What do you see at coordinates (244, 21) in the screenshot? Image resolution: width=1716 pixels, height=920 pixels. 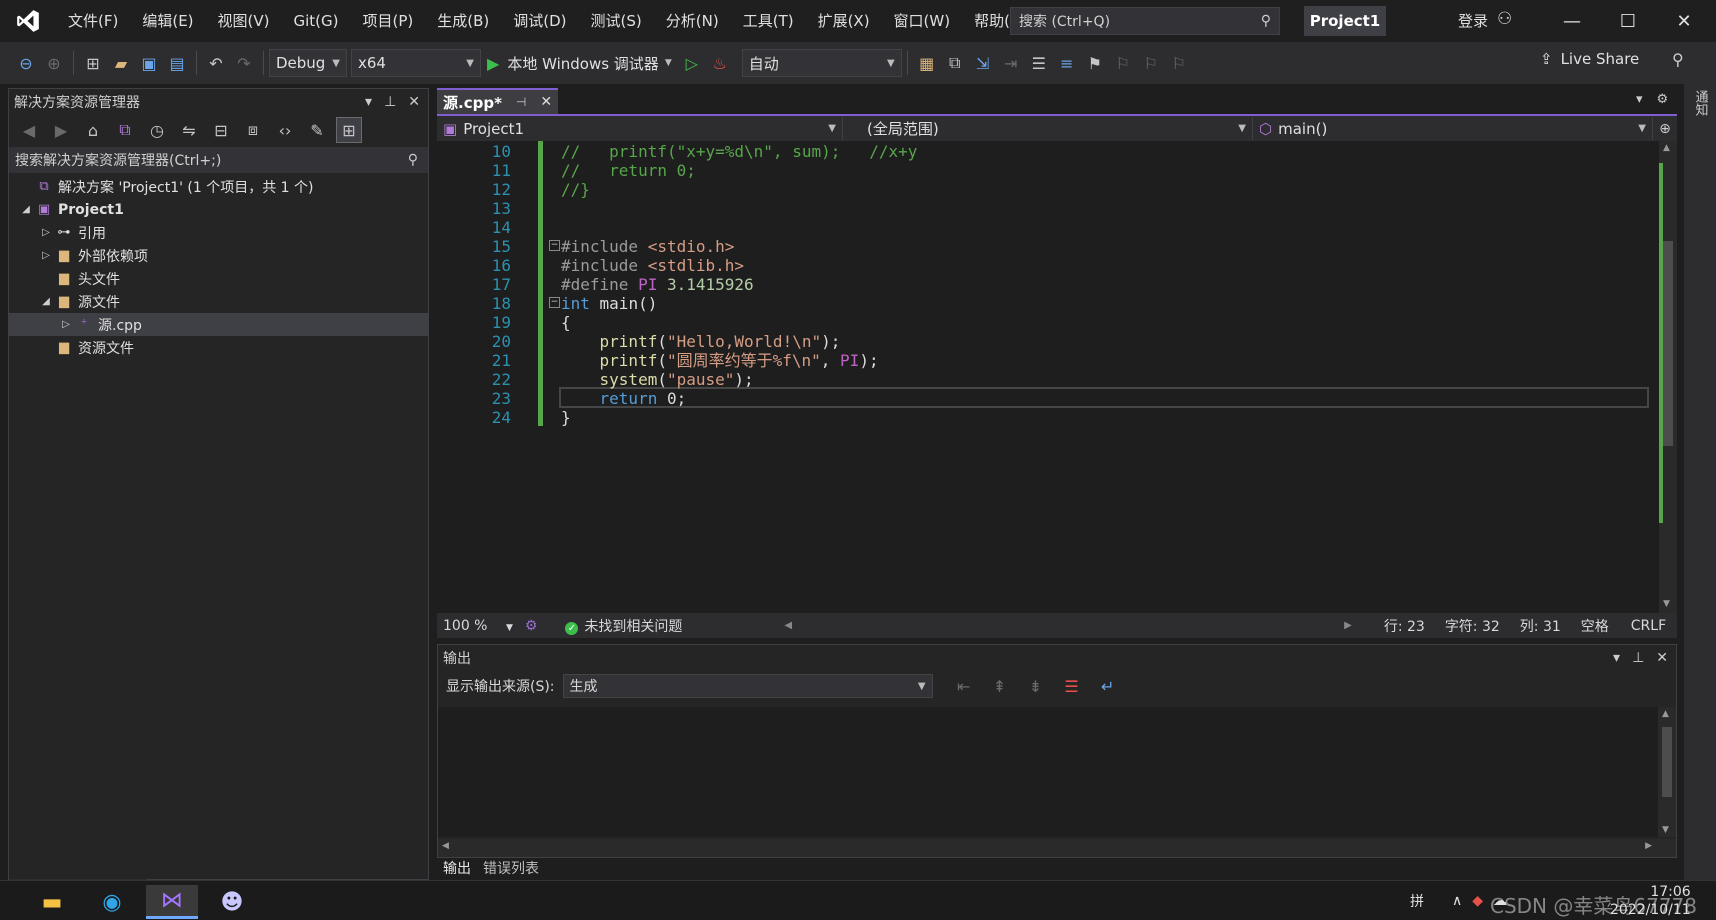 I see `menu-item: 视图(V)` at bounding box center [244, 21].